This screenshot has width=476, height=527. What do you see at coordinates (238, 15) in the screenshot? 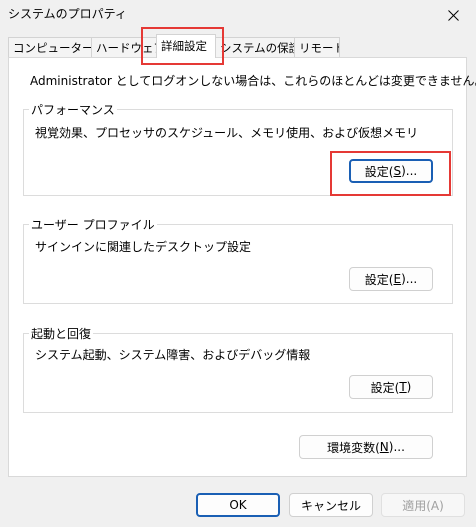
I see `title-bar: システムのプロパティ` at bounding box center [238, 15].